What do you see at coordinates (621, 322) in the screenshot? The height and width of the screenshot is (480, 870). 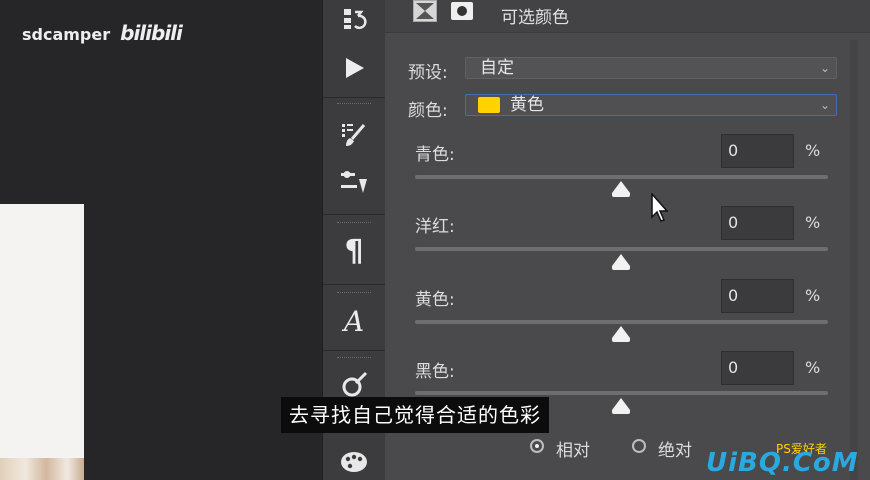 I see `yellow-slider-track` at bounding box center [621, 322].